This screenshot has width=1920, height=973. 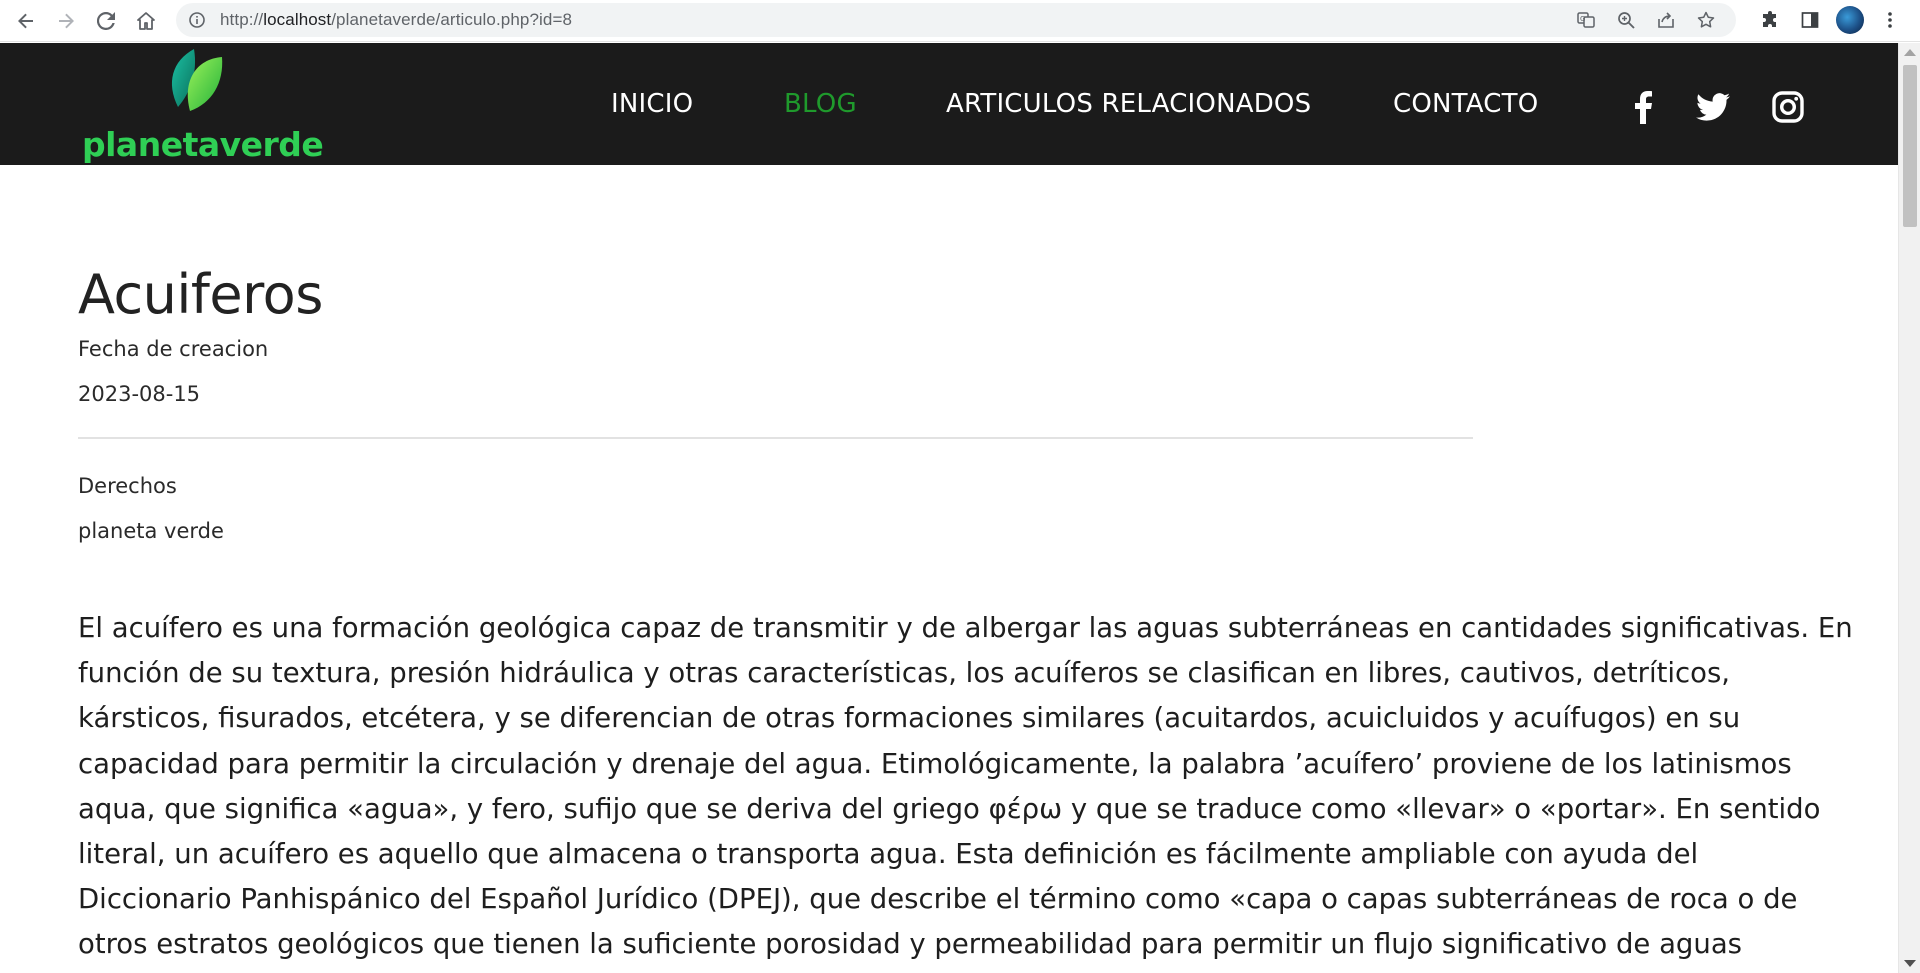 I want to click on forward-icon, so click(x=66, y=21).